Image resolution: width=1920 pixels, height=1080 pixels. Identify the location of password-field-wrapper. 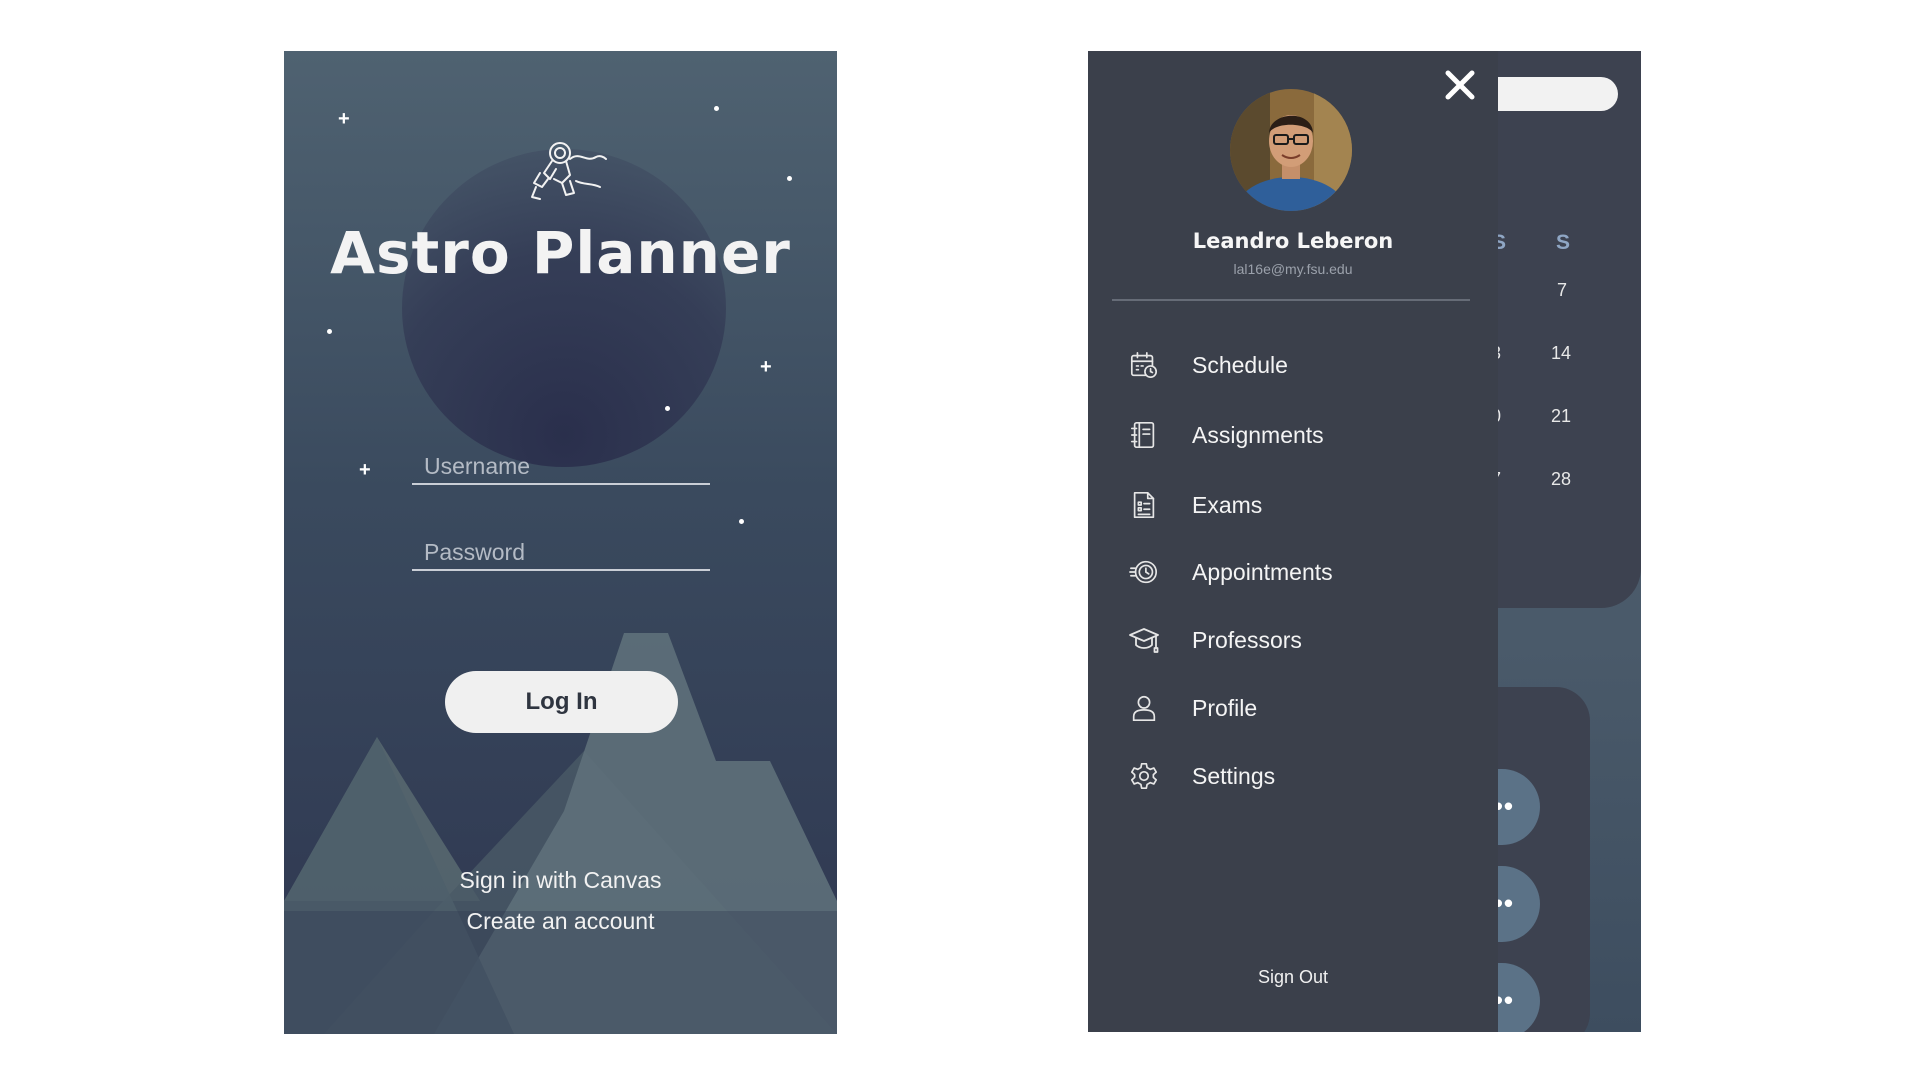
(561, 553).